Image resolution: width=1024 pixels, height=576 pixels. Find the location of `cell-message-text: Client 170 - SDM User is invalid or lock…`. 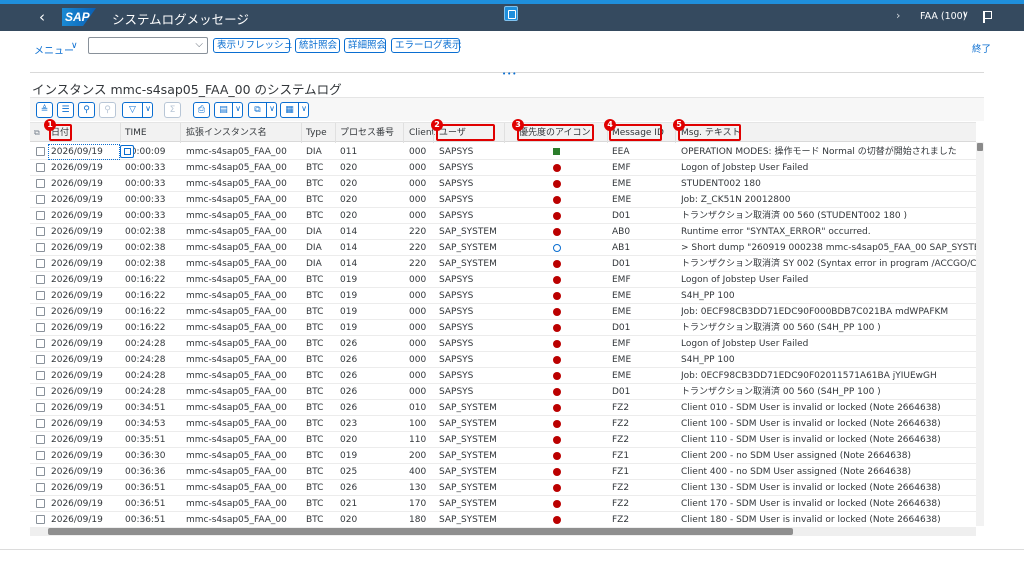

cell-message-text: Client 170 - SDM User is invalid or lock… is located at coordinates (828, 504).